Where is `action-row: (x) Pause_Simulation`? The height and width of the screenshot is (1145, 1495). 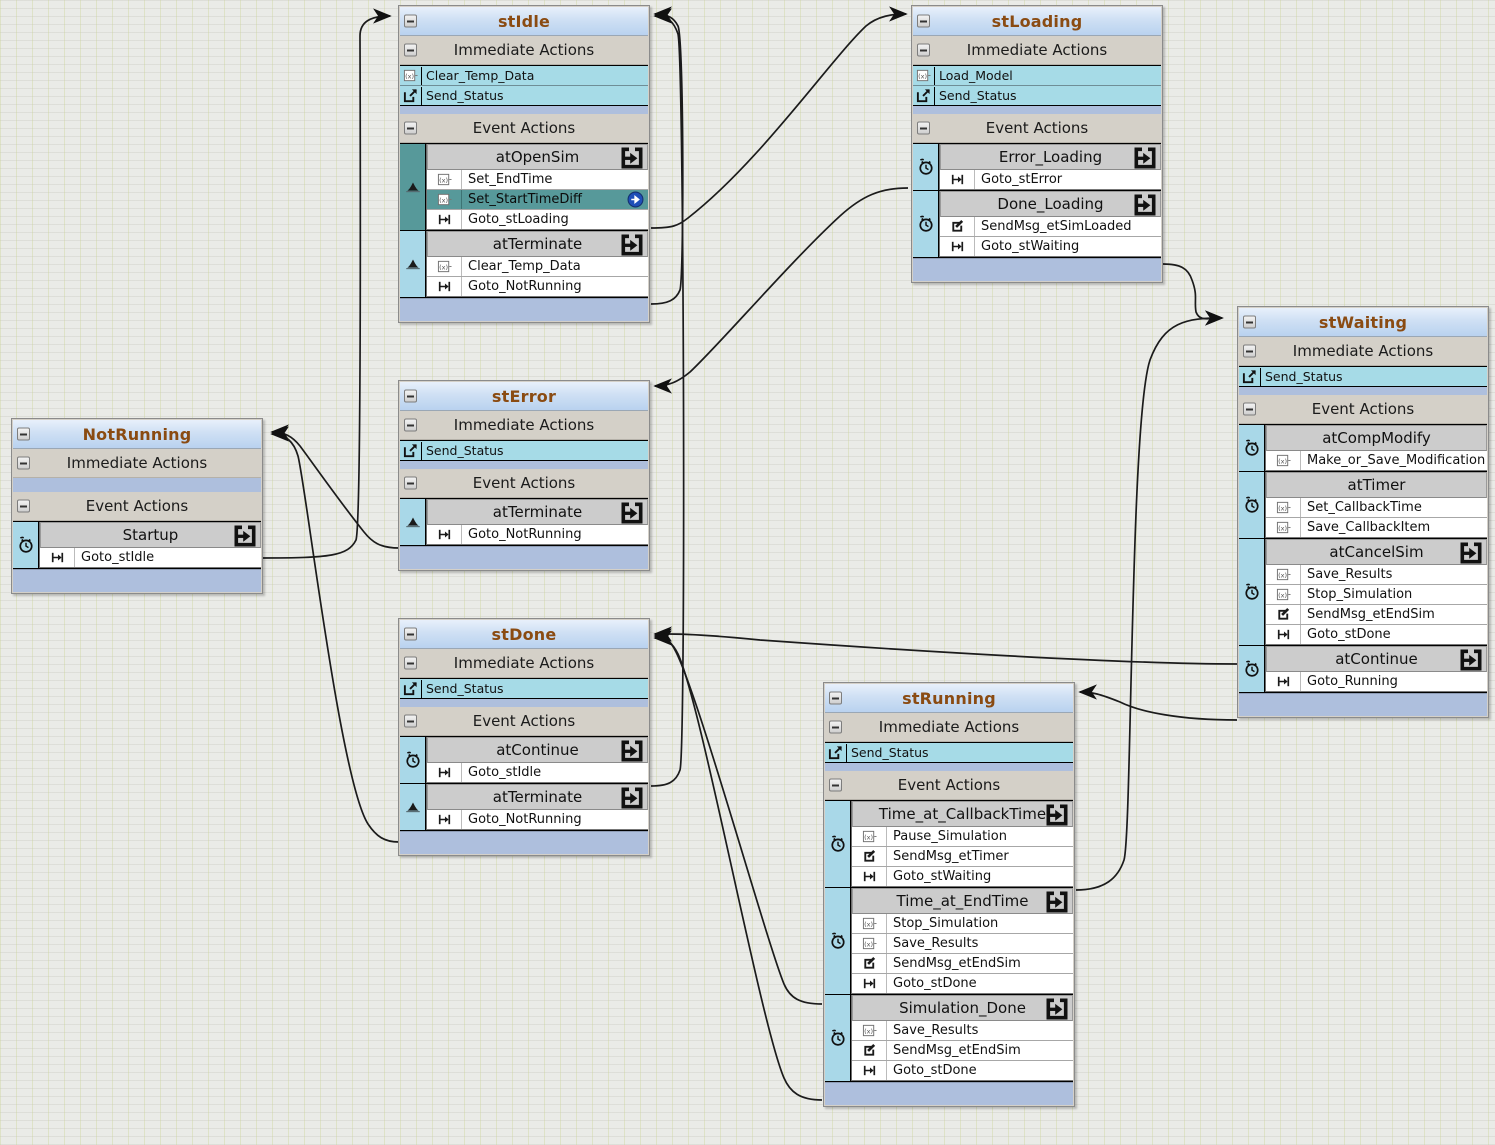
action-row: (x) Pause_Simulation is located at coordinates (962, 837).